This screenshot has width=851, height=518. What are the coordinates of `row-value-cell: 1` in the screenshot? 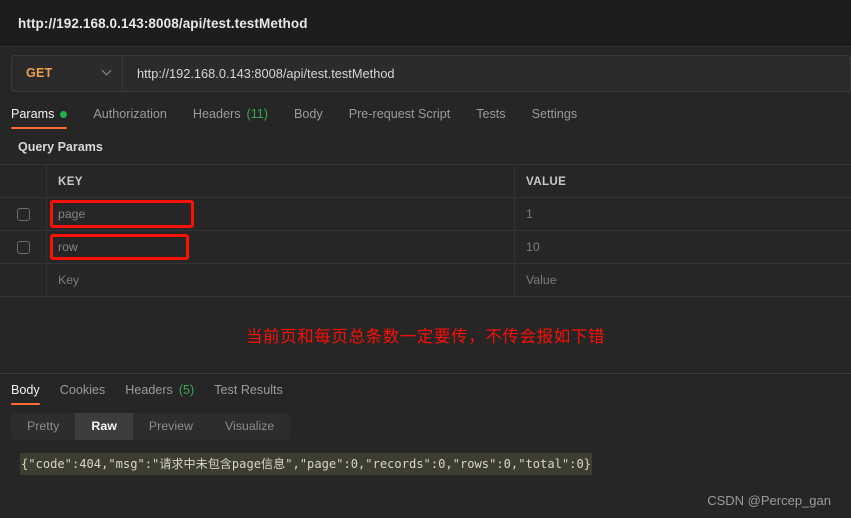 It's located at (683, 214).